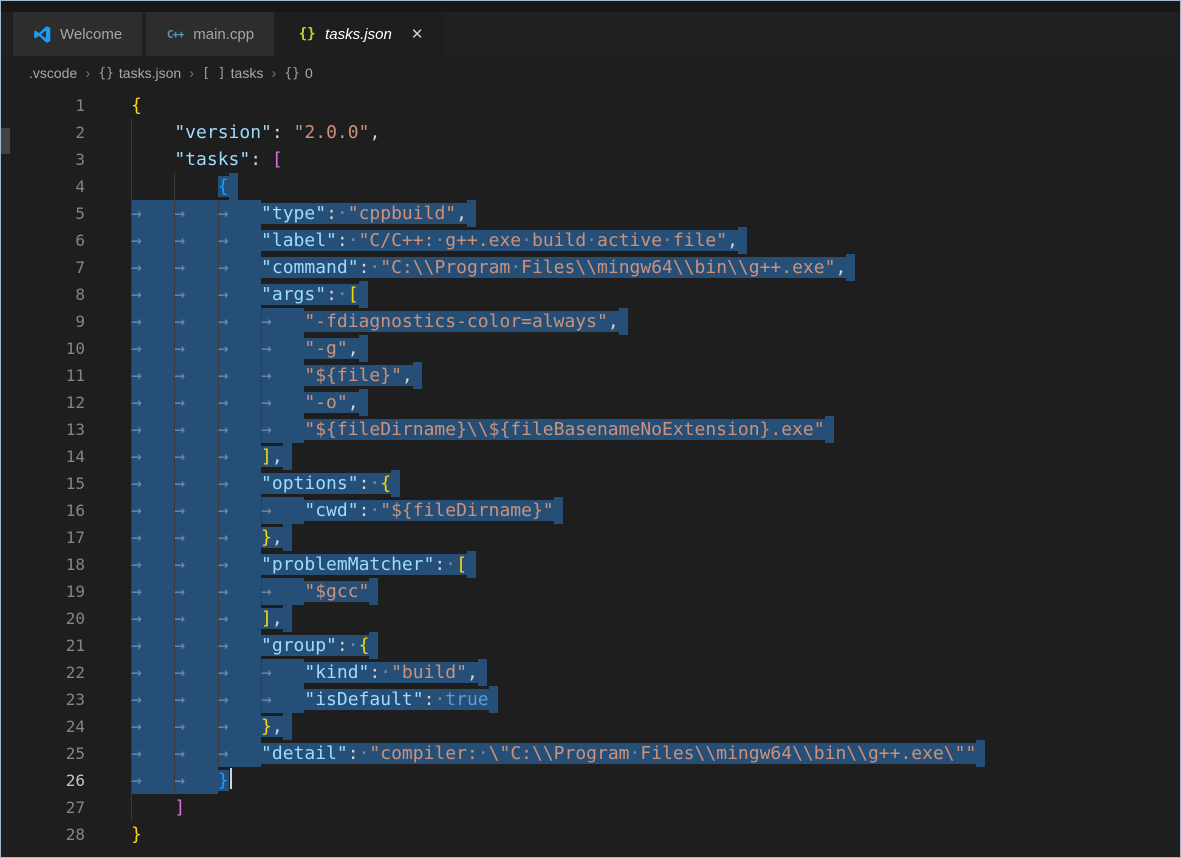 The width and height of the screenshot is (1181, 858). Describe the element at coordinates (292, 73) in the screenshot. I see `symbol-icon: {}` at that location.